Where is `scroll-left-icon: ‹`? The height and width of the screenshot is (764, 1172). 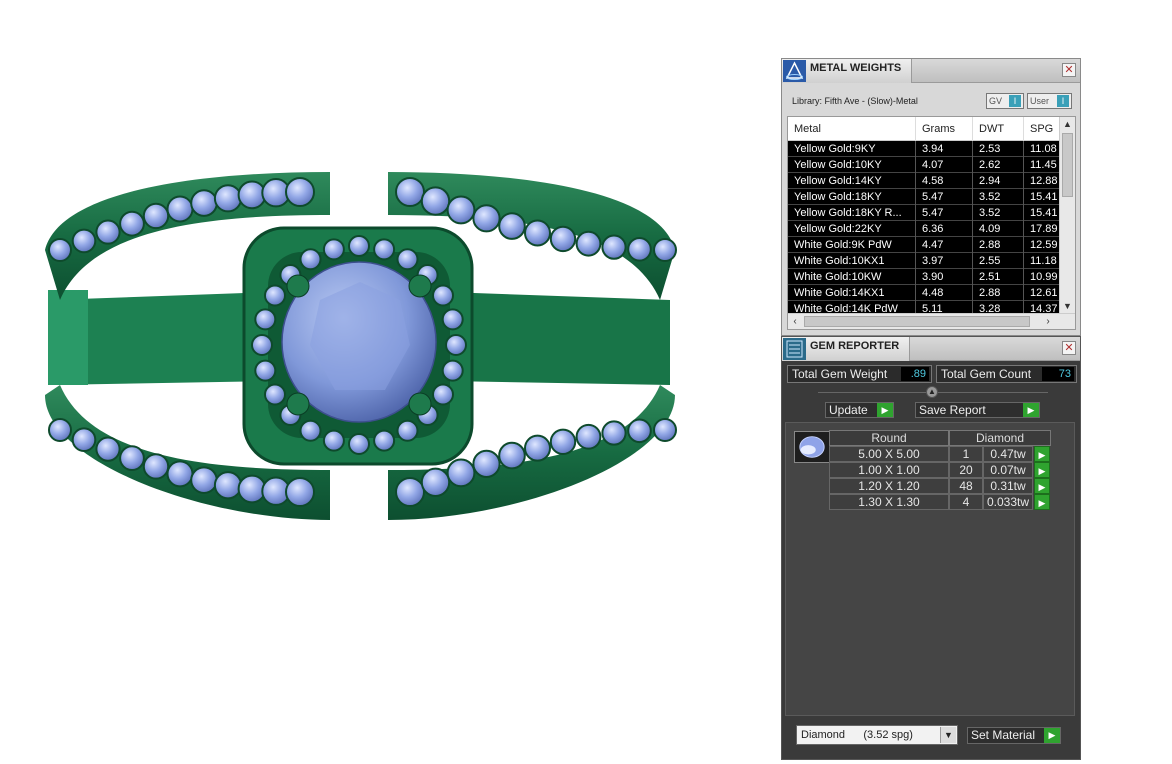 scroll-left-icon: ‹ is located at coordinates (795, 321).